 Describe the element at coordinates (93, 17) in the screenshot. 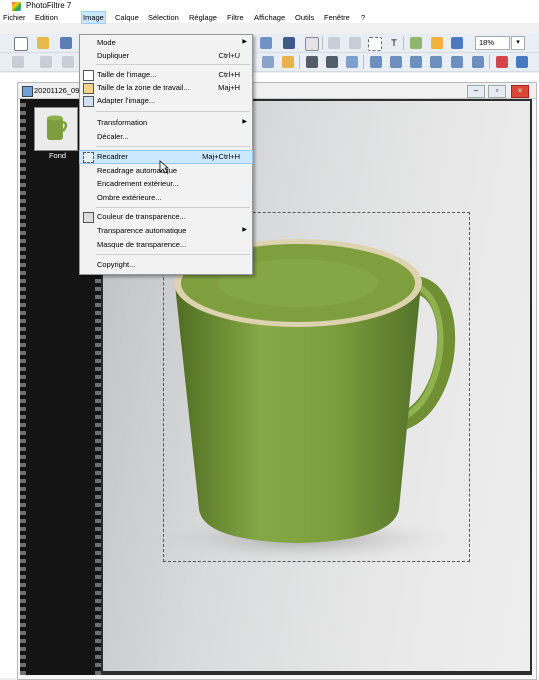

I see `menu-image: Image` at that location.